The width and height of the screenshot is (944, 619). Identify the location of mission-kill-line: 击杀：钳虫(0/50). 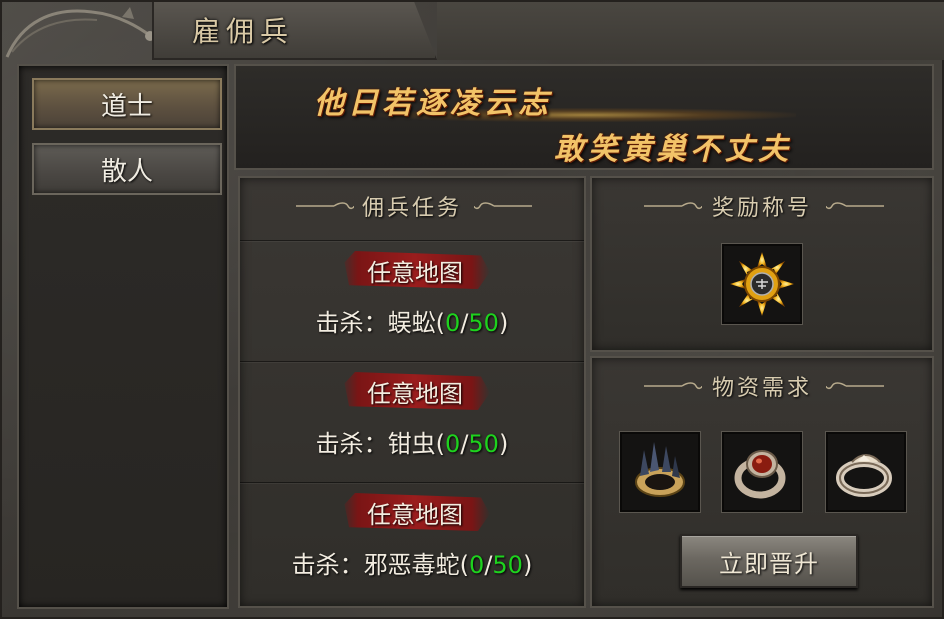
(412, 441).